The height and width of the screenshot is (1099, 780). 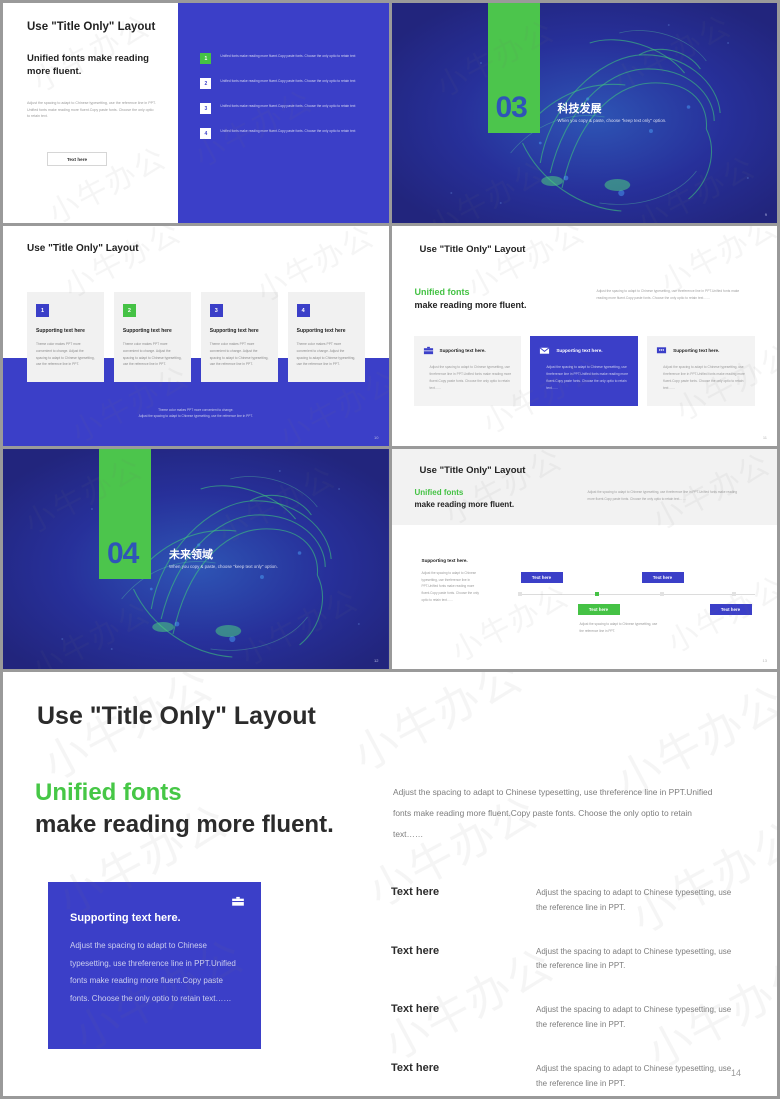 I want to click on card-badge: 4, so click(x=303, y=310).